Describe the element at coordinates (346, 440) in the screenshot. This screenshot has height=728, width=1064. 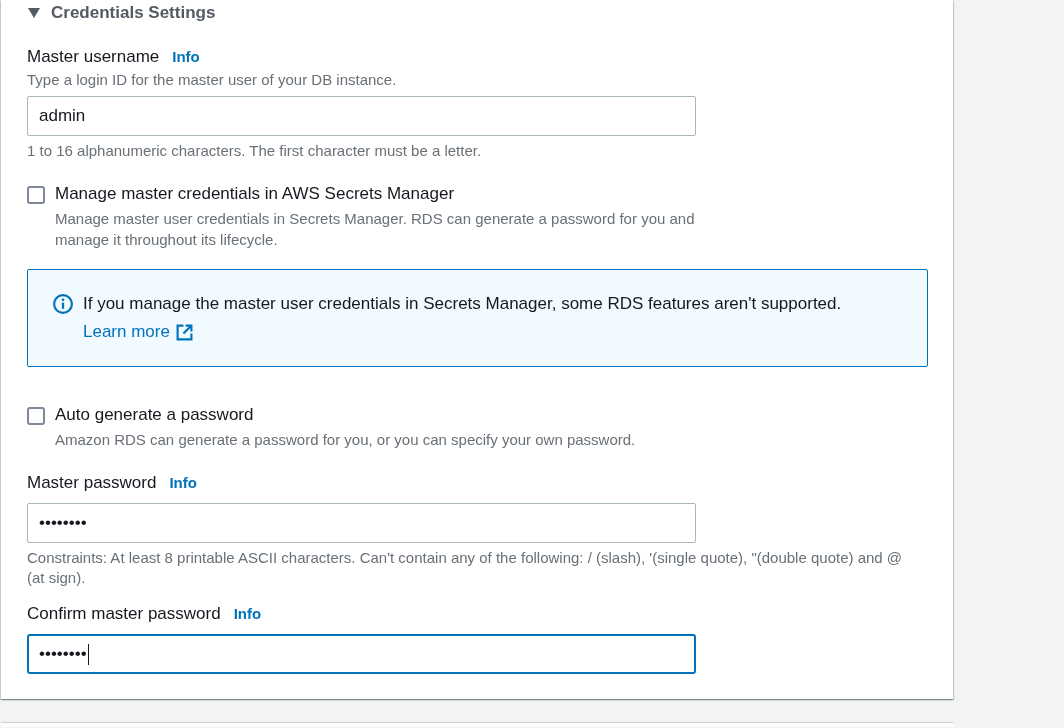
I see `checkbox-description: Amazon RDS can generate a password for you, or you can specify your own password.` at that location.